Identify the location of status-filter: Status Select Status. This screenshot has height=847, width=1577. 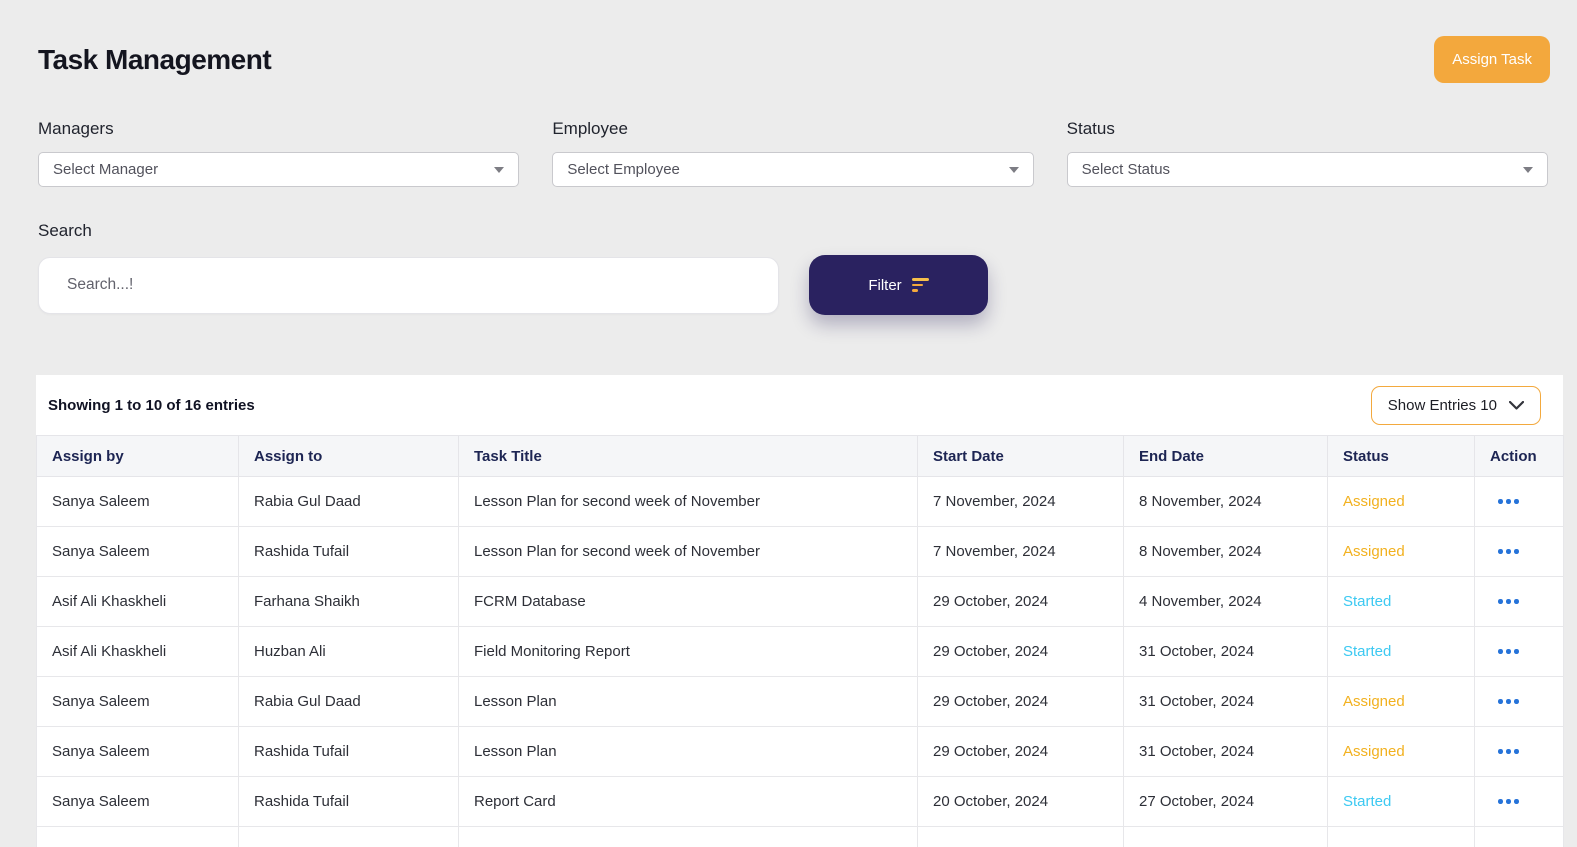
(1307, 153).